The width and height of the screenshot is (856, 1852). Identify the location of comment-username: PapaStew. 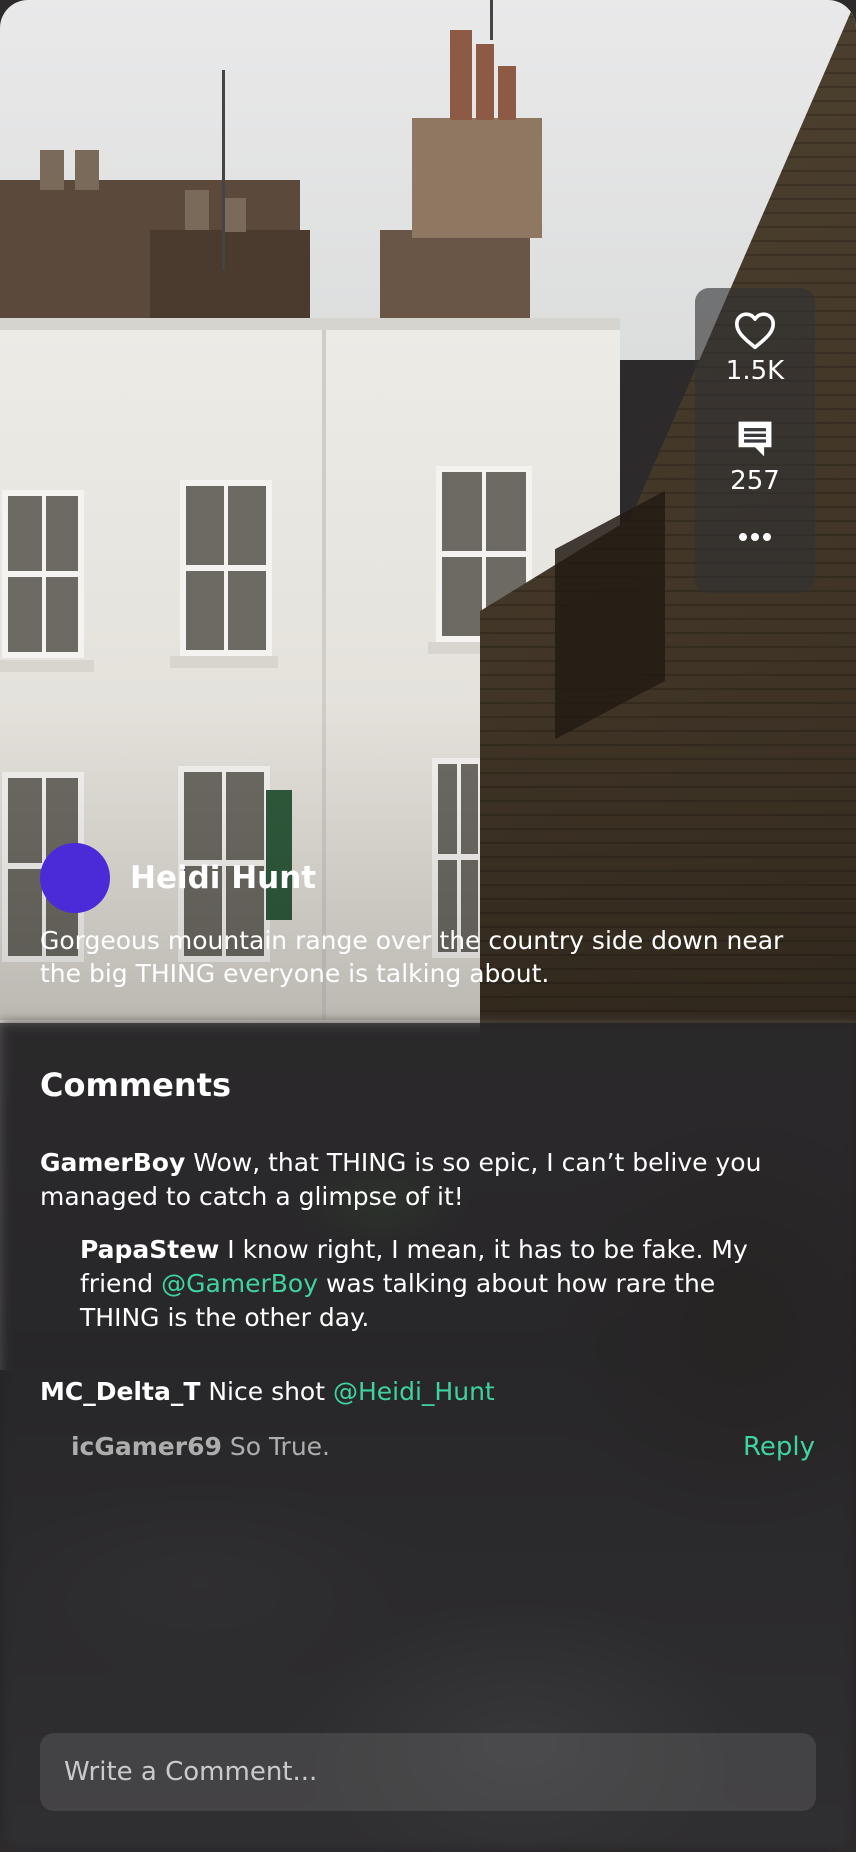
(149, 1249).